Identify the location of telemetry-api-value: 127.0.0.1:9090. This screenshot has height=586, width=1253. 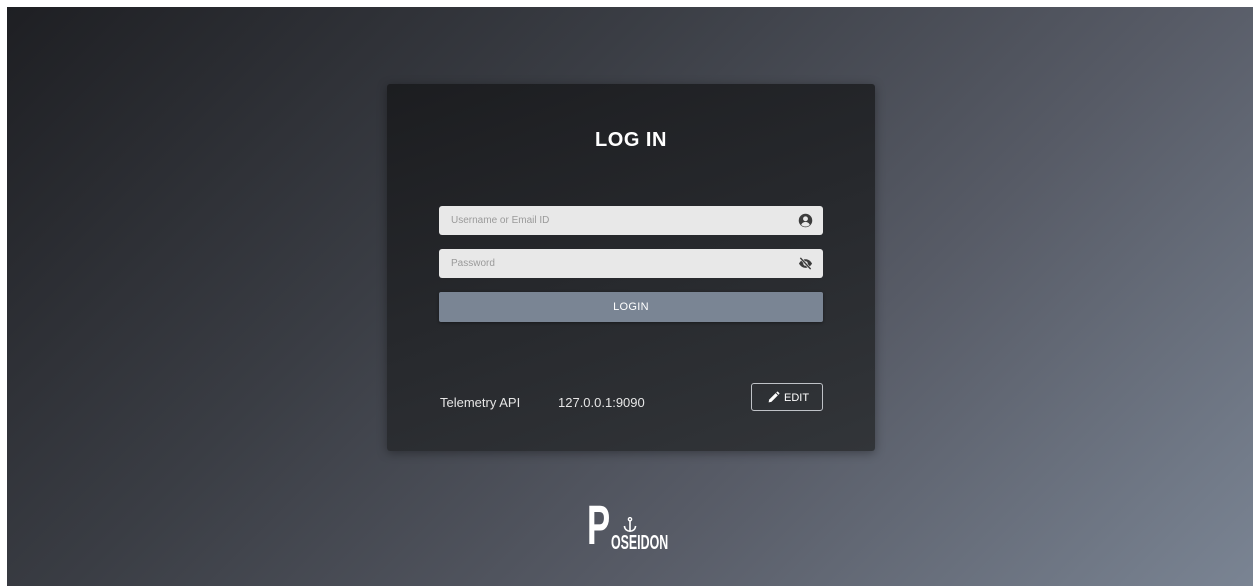
(601, 402).